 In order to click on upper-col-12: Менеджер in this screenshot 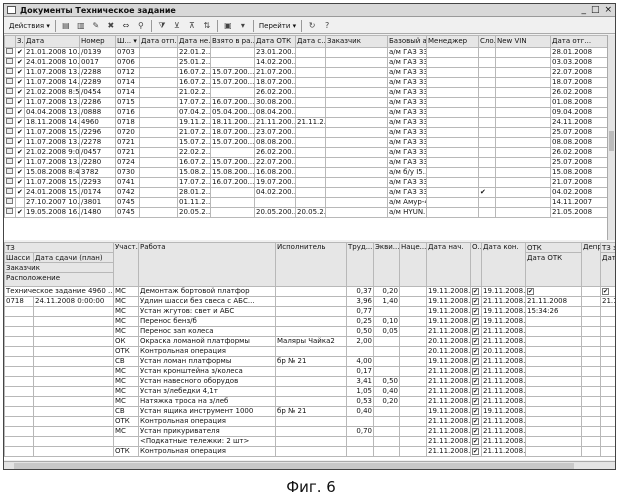, I will do `click(453, 42)`.